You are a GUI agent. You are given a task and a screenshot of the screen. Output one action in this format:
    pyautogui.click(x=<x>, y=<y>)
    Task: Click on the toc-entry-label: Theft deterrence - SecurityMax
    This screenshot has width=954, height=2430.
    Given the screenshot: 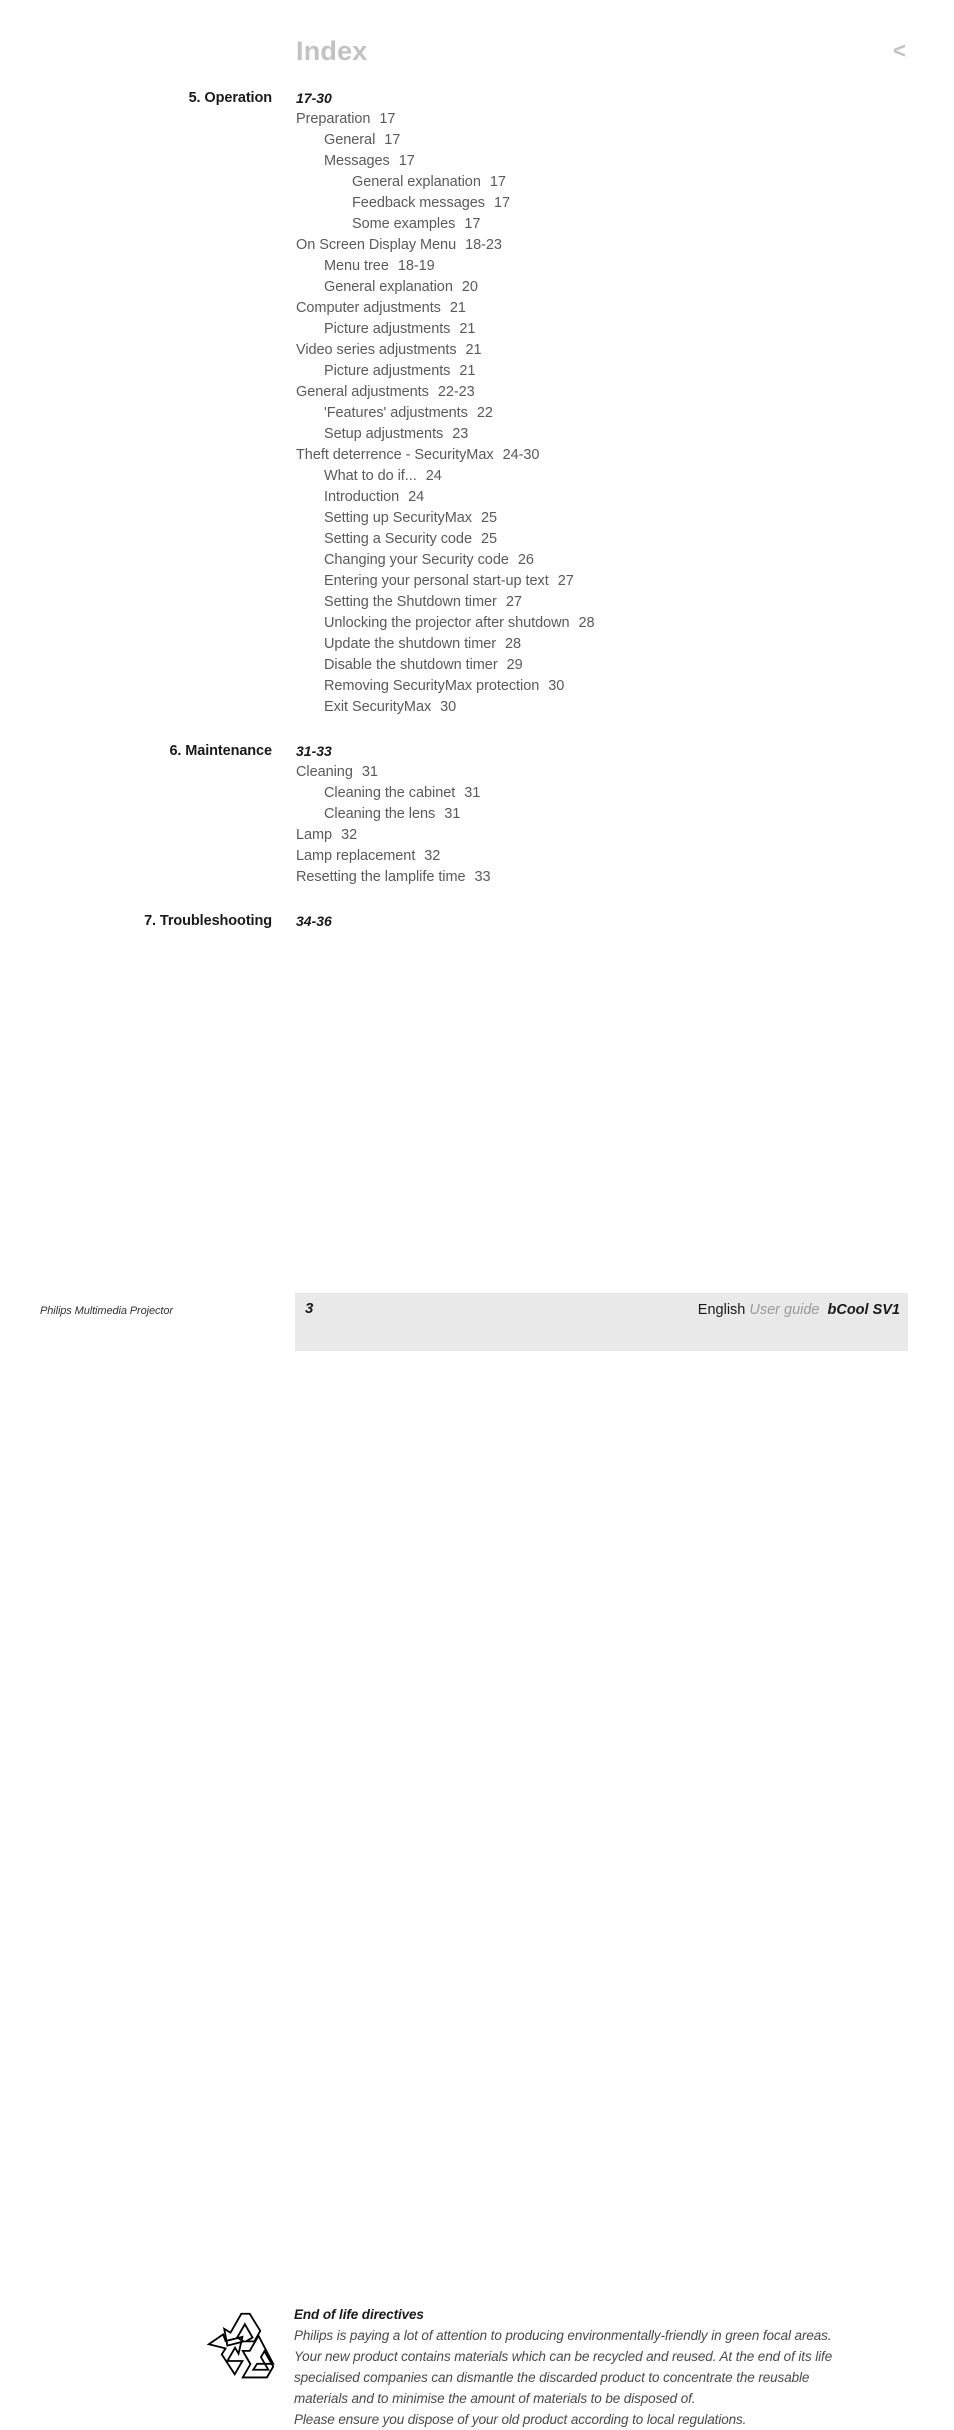 What is the action you would take?
    pyautogui.click(x=395, y=455)
    